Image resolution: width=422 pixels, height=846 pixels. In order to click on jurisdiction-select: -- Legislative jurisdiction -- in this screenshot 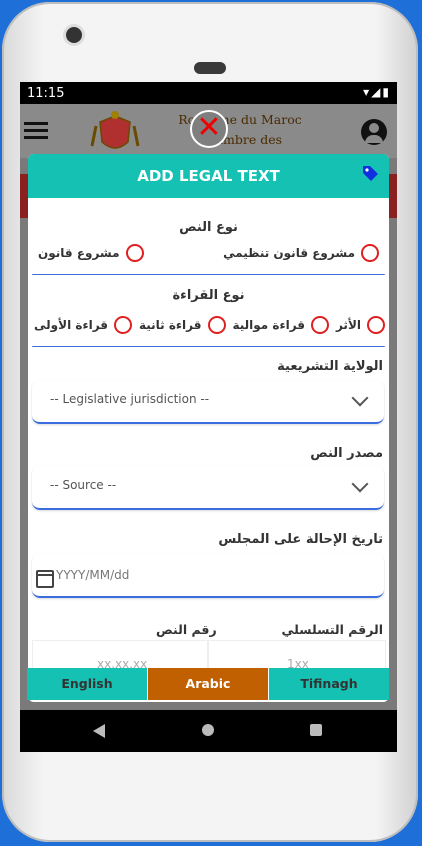, I will do `click(208, 402)`.